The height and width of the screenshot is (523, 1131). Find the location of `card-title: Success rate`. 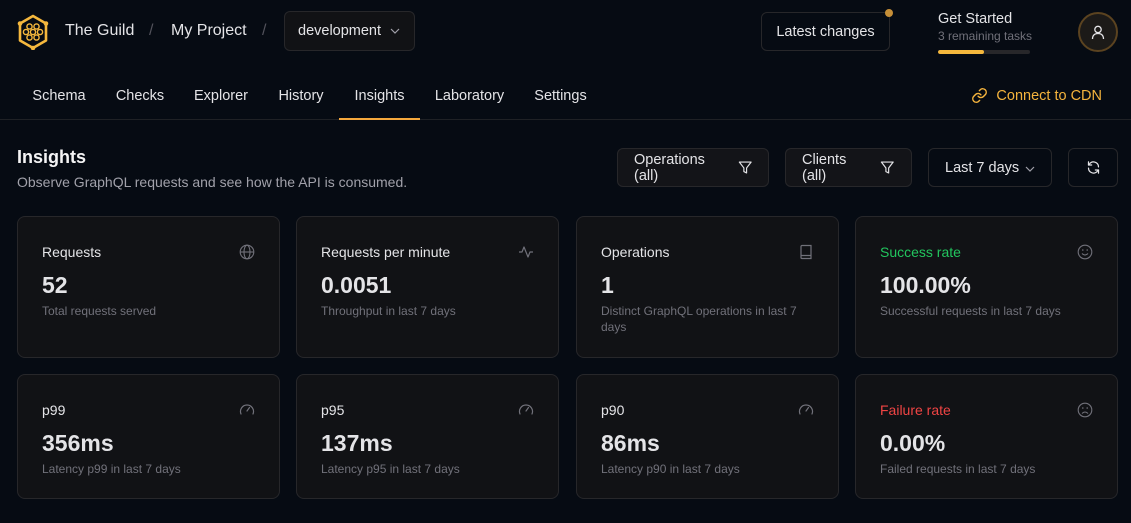

card-title: Success rate is located at coordinates (920, 252).